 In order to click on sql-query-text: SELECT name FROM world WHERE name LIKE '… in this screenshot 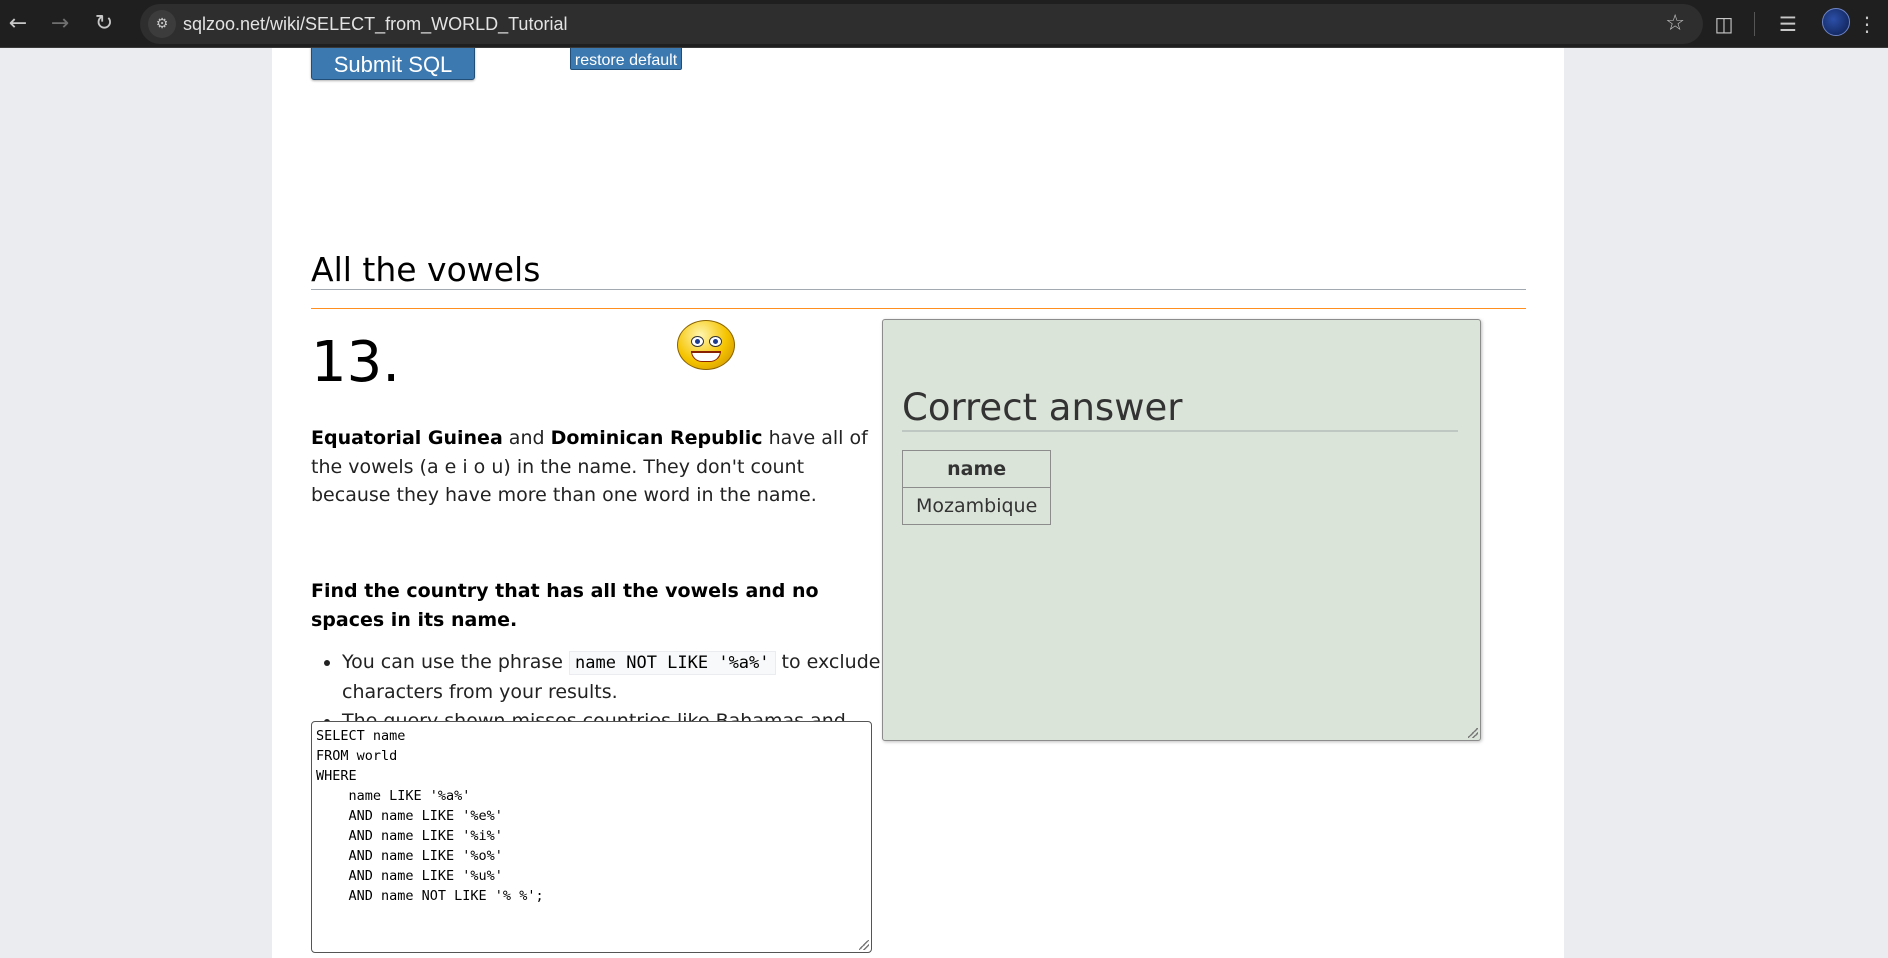, I will do `click(591, 816)`.